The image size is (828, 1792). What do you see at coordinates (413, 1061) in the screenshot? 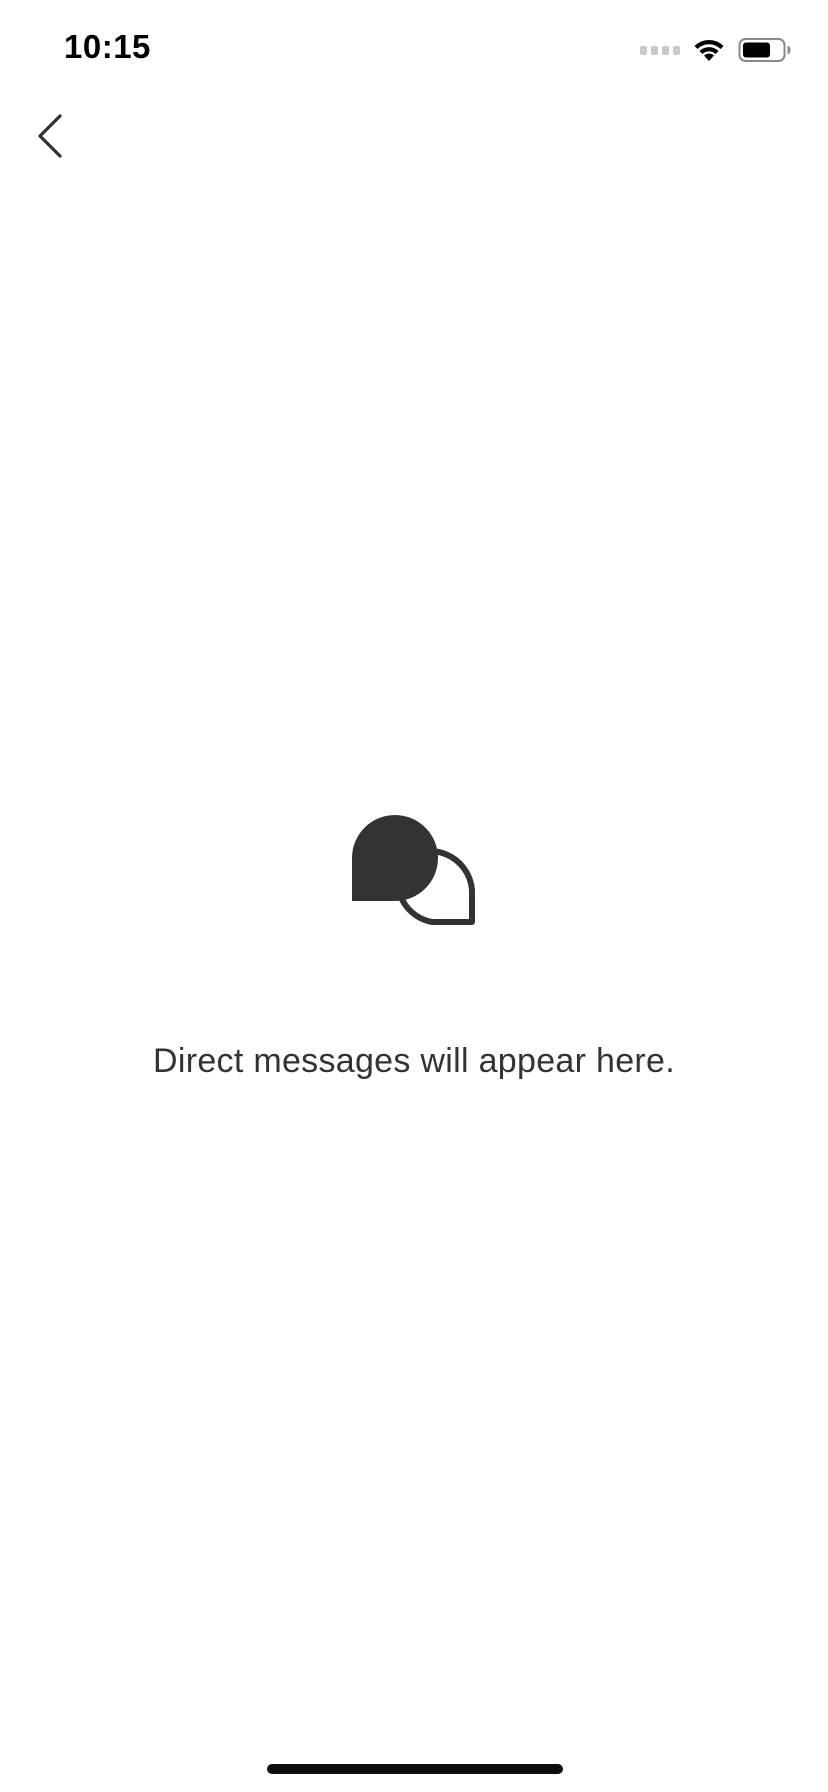
I see `empty-message: Direct messages will appear here.` at bounding box center [413, 1061].